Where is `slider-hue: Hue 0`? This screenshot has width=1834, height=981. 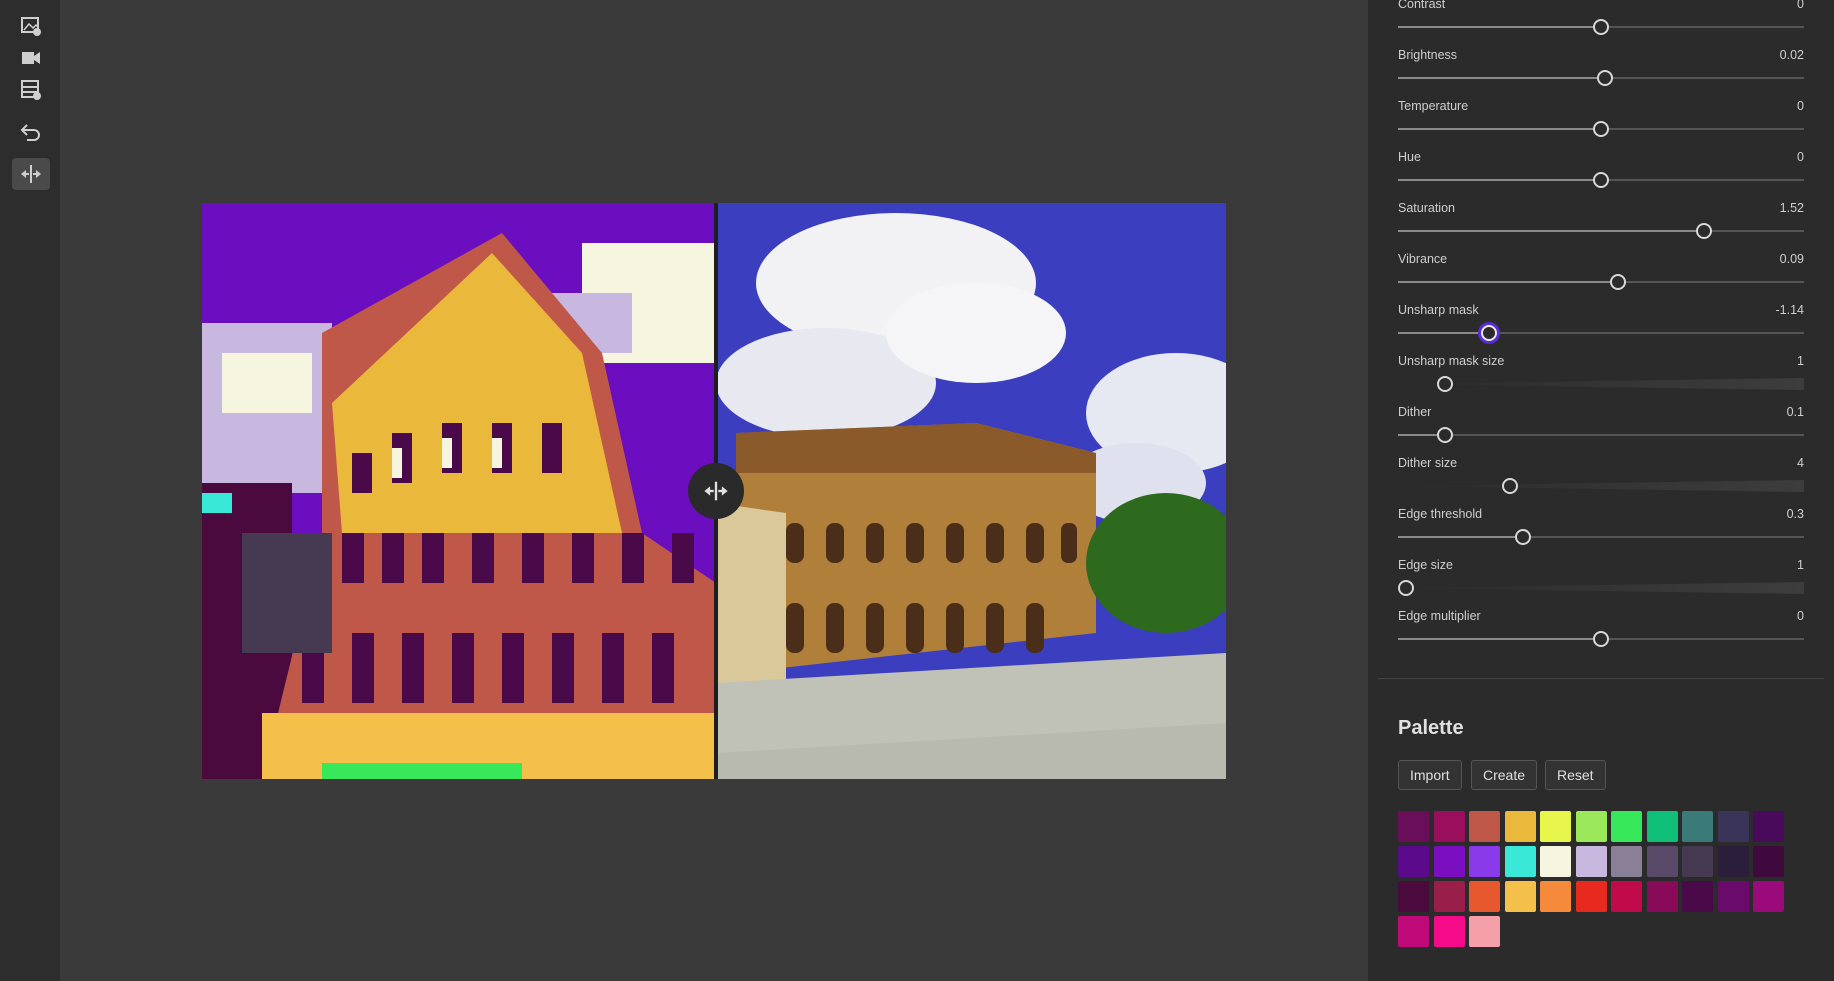
slider-hue: Hue 0 is located at coordinates (1601, 175).